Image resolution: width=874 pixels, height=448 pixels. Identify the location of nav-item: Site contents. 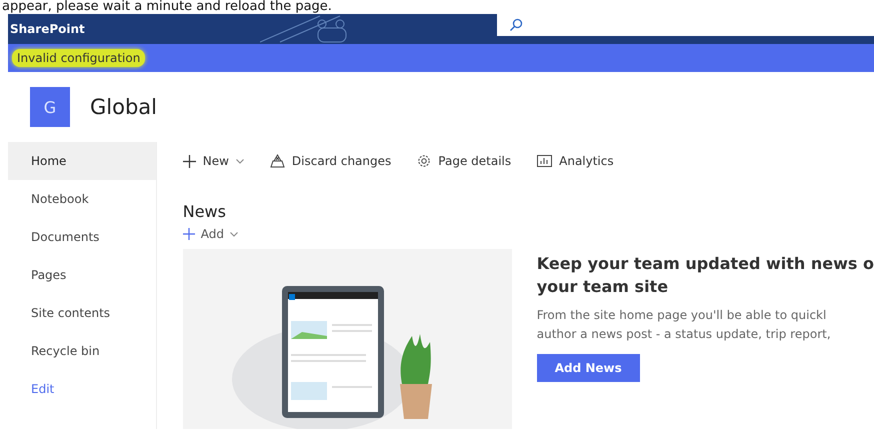
(82, 313).